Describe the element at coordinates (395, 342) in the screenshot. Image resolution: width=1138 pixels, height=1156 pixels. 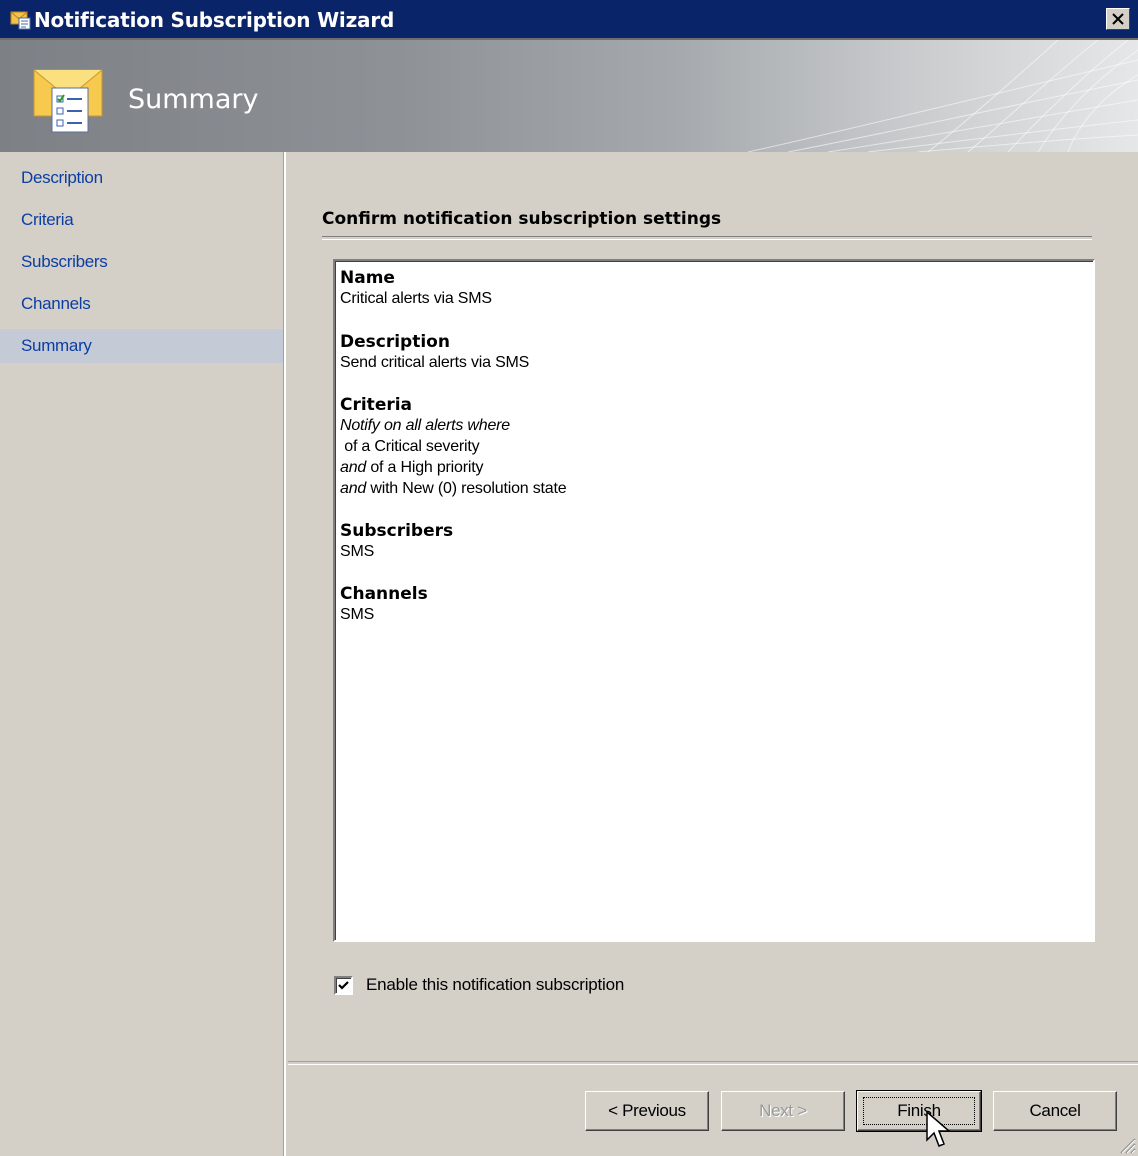
I see `summary-description-heading: Description` at that location.